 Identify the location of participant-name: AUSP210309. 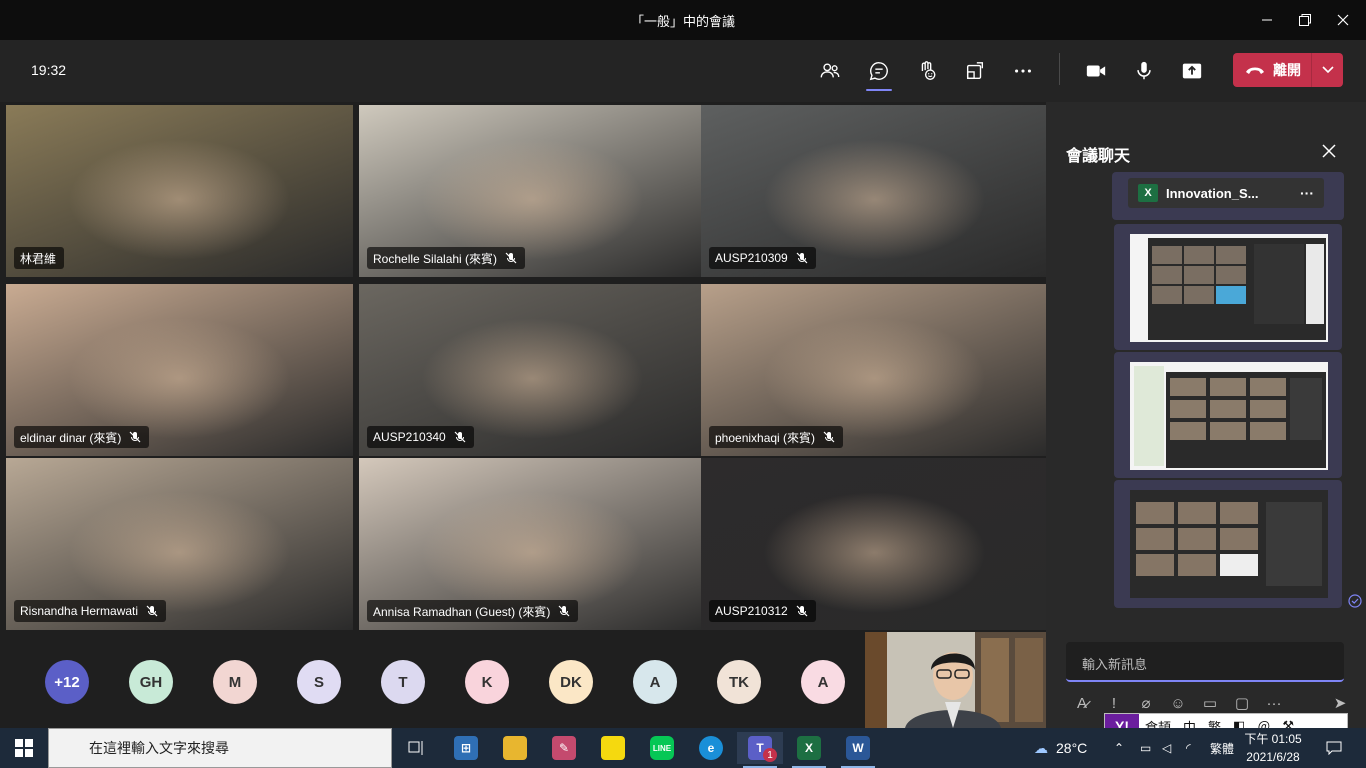
(751, 258).